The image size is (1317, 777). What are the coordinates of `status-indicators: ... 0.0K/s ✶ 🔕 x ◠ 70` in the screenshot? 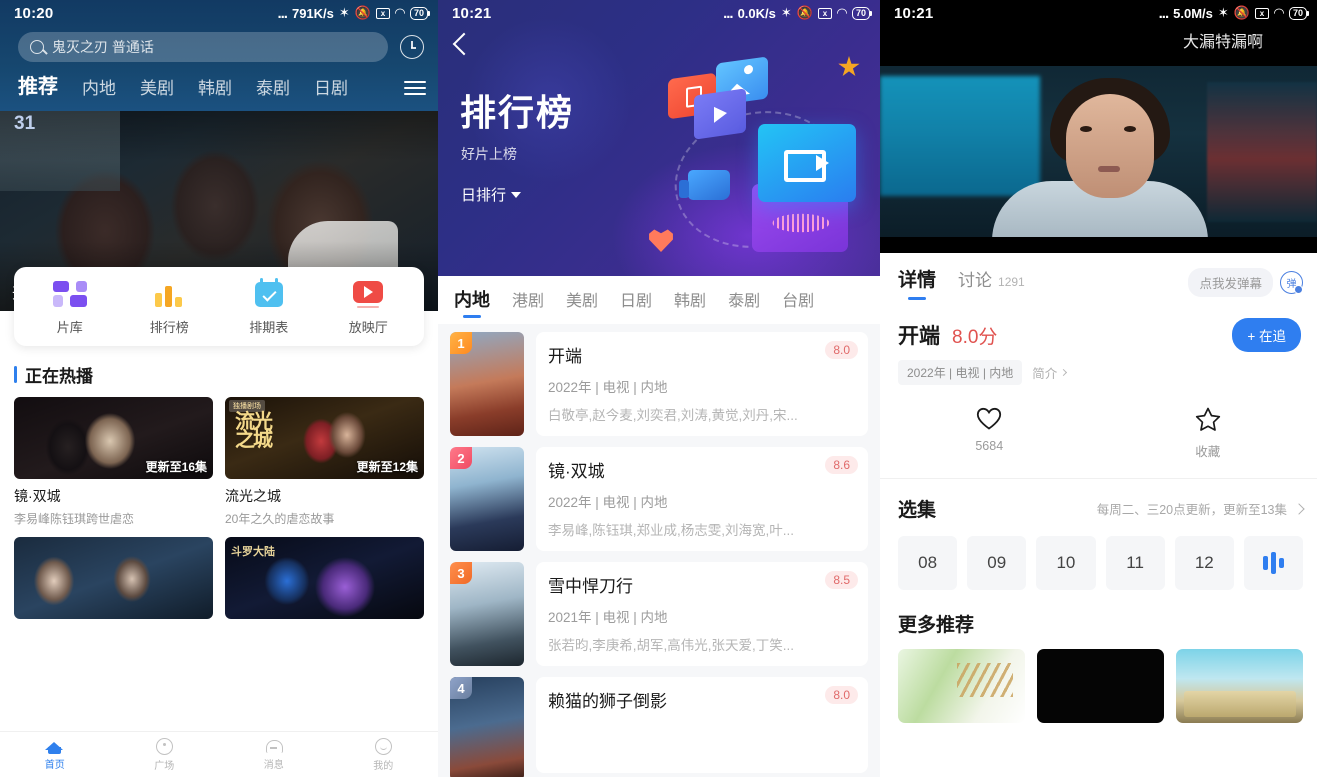 It's located at (798, 13).